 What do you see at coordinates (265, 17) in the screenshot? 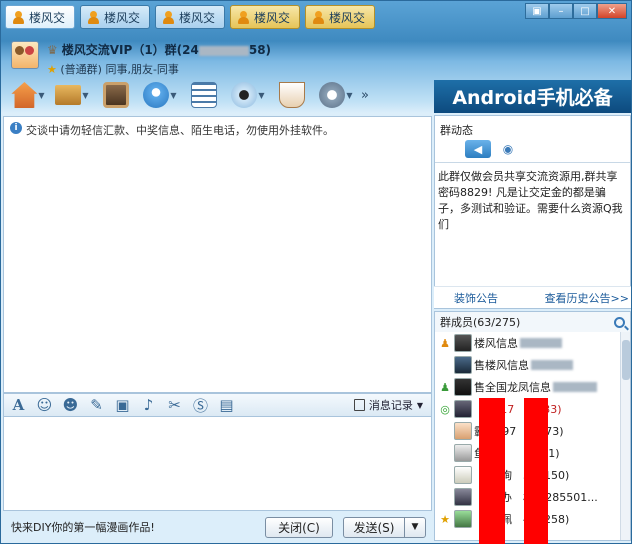
I see `tab-4: 楼风交` at bounding box center [265, 17].